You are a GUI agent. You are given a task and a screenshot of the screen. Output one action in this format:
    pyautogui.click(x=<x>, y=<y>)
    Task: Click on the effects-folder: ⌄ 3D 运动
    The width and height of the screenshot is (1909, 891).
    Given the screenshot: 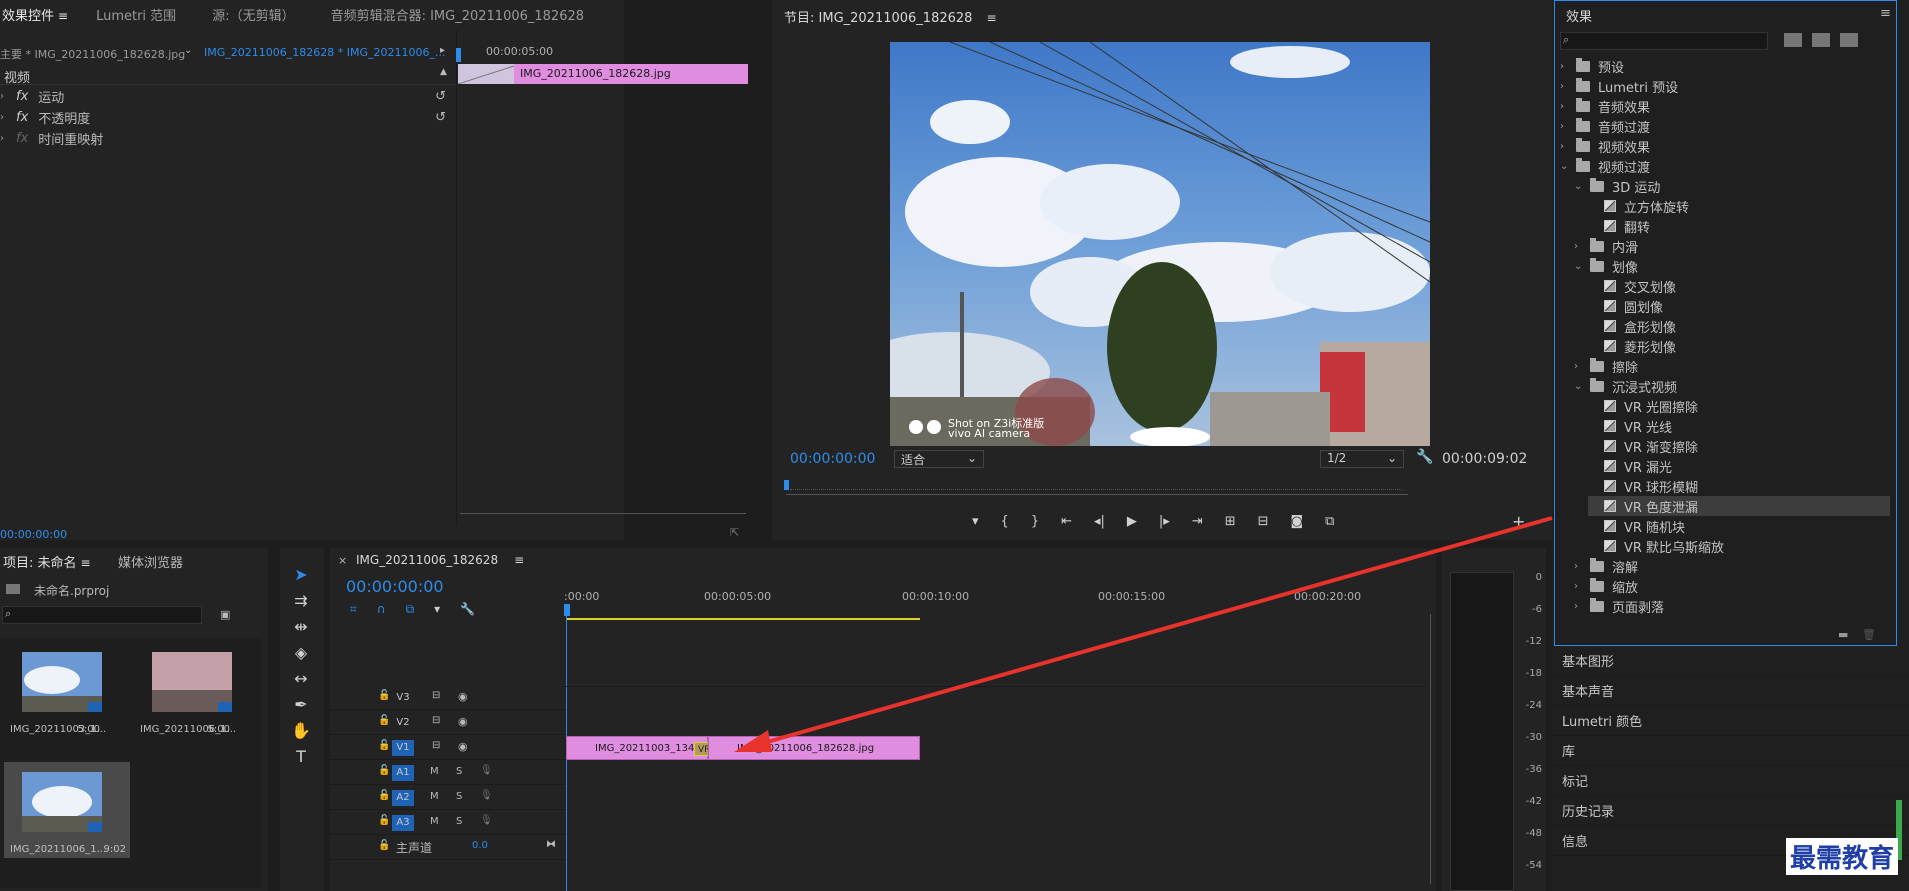 What is the action you would take?
    pyautogui.click(x=1732, y=186)
    